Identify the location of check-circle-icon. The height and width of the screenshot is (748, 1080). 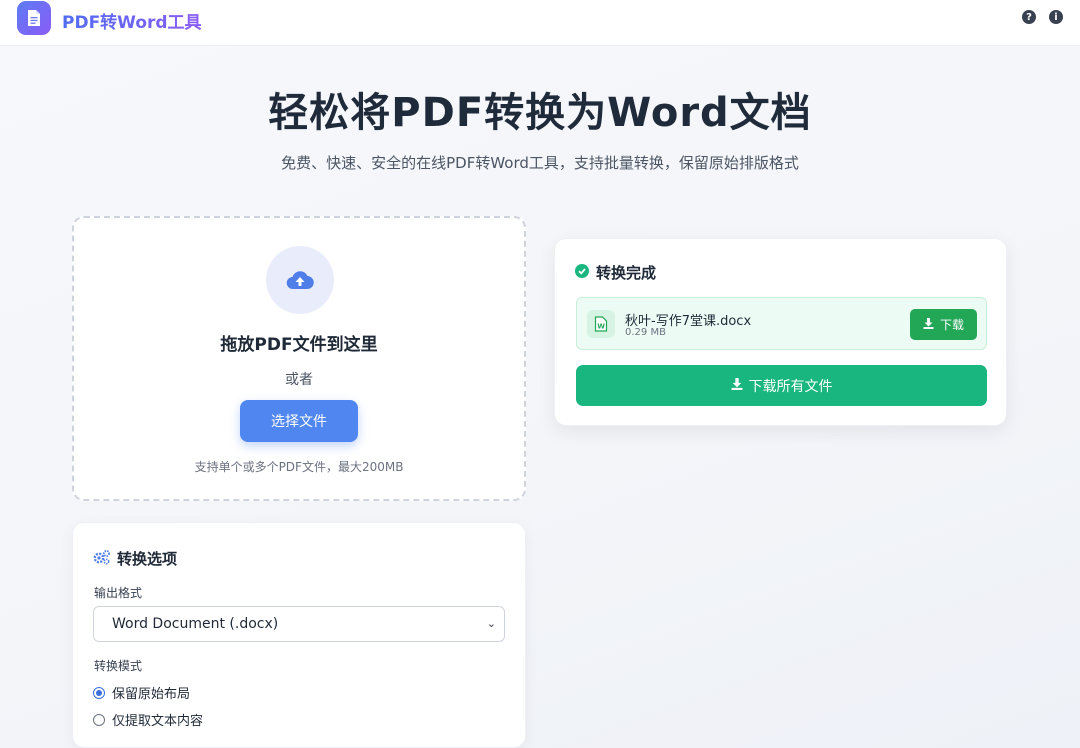
(582, 271).